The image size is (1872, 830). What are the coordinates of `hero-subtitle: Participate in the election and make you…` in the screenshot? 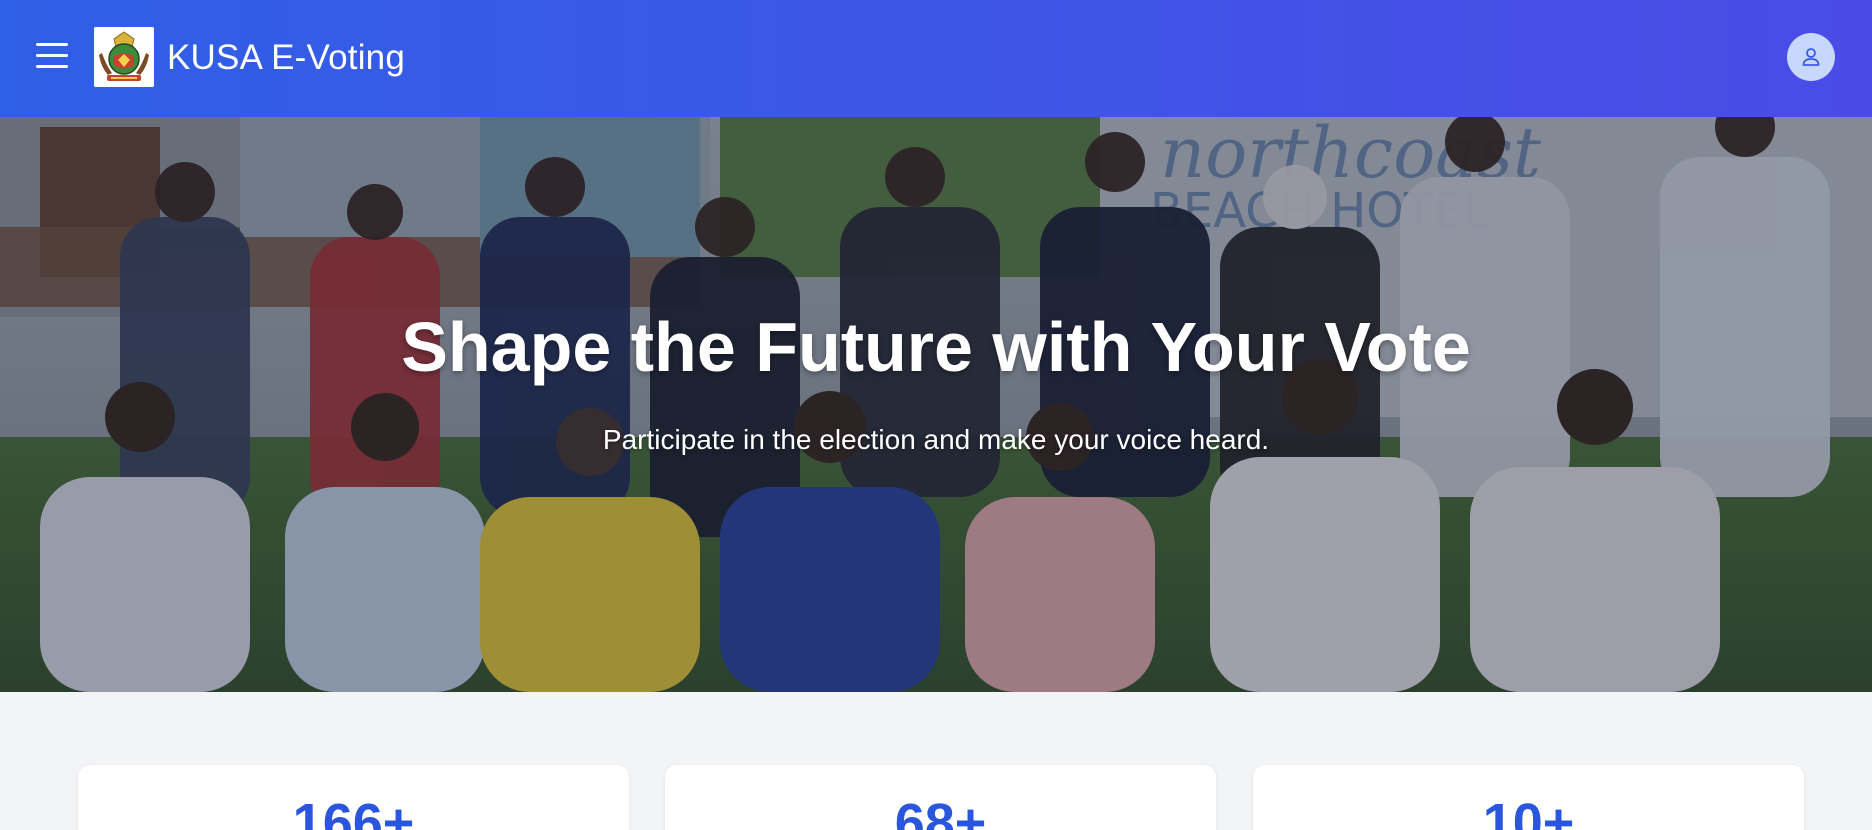 It's located at (936, 439).